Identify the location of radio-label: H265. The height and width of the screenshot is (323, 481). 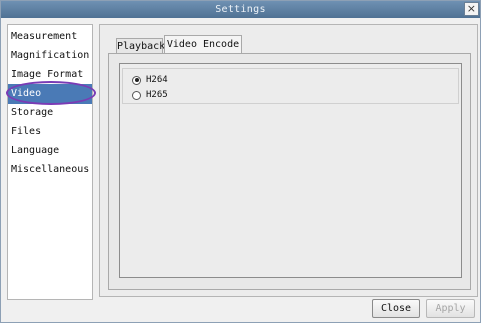
(157, 95).